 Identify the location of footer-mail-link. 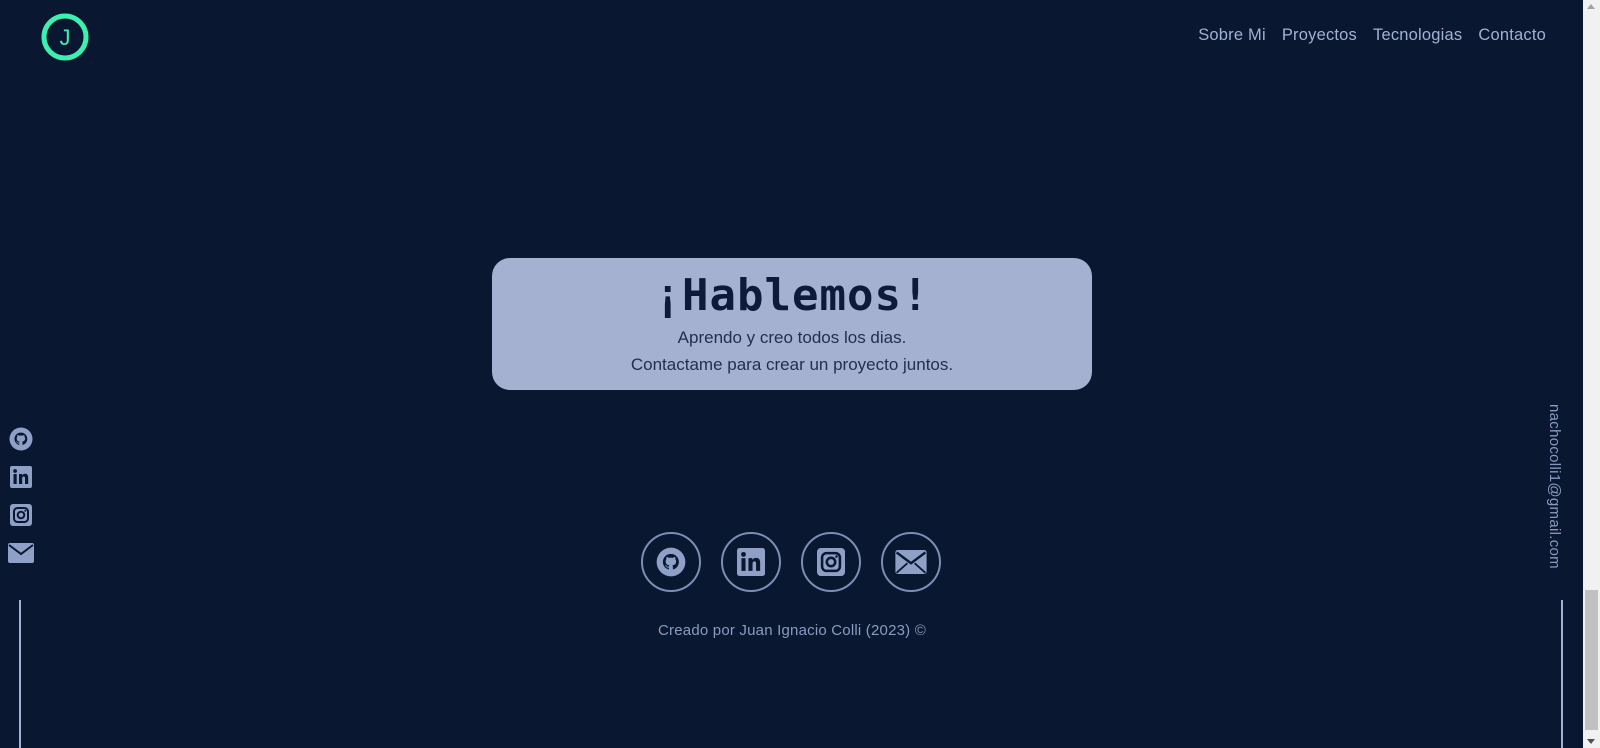
(911, 562).